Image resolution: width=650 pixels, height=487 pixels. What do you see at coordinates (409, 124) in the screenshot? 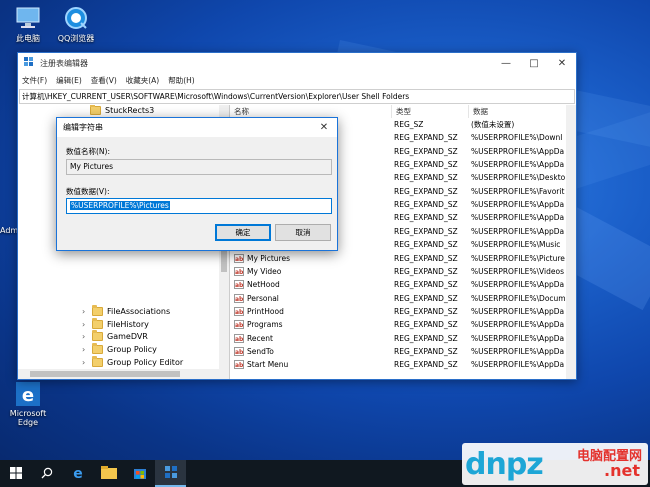
I see `cell-type: REG_SZ` at bounding box center [409, 124].